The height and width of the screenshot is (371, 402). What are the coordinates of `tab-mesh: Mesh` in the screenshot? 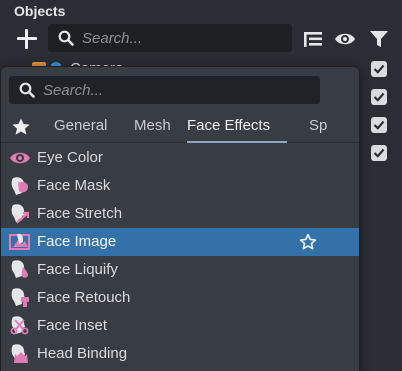 It's located at (152, 130).